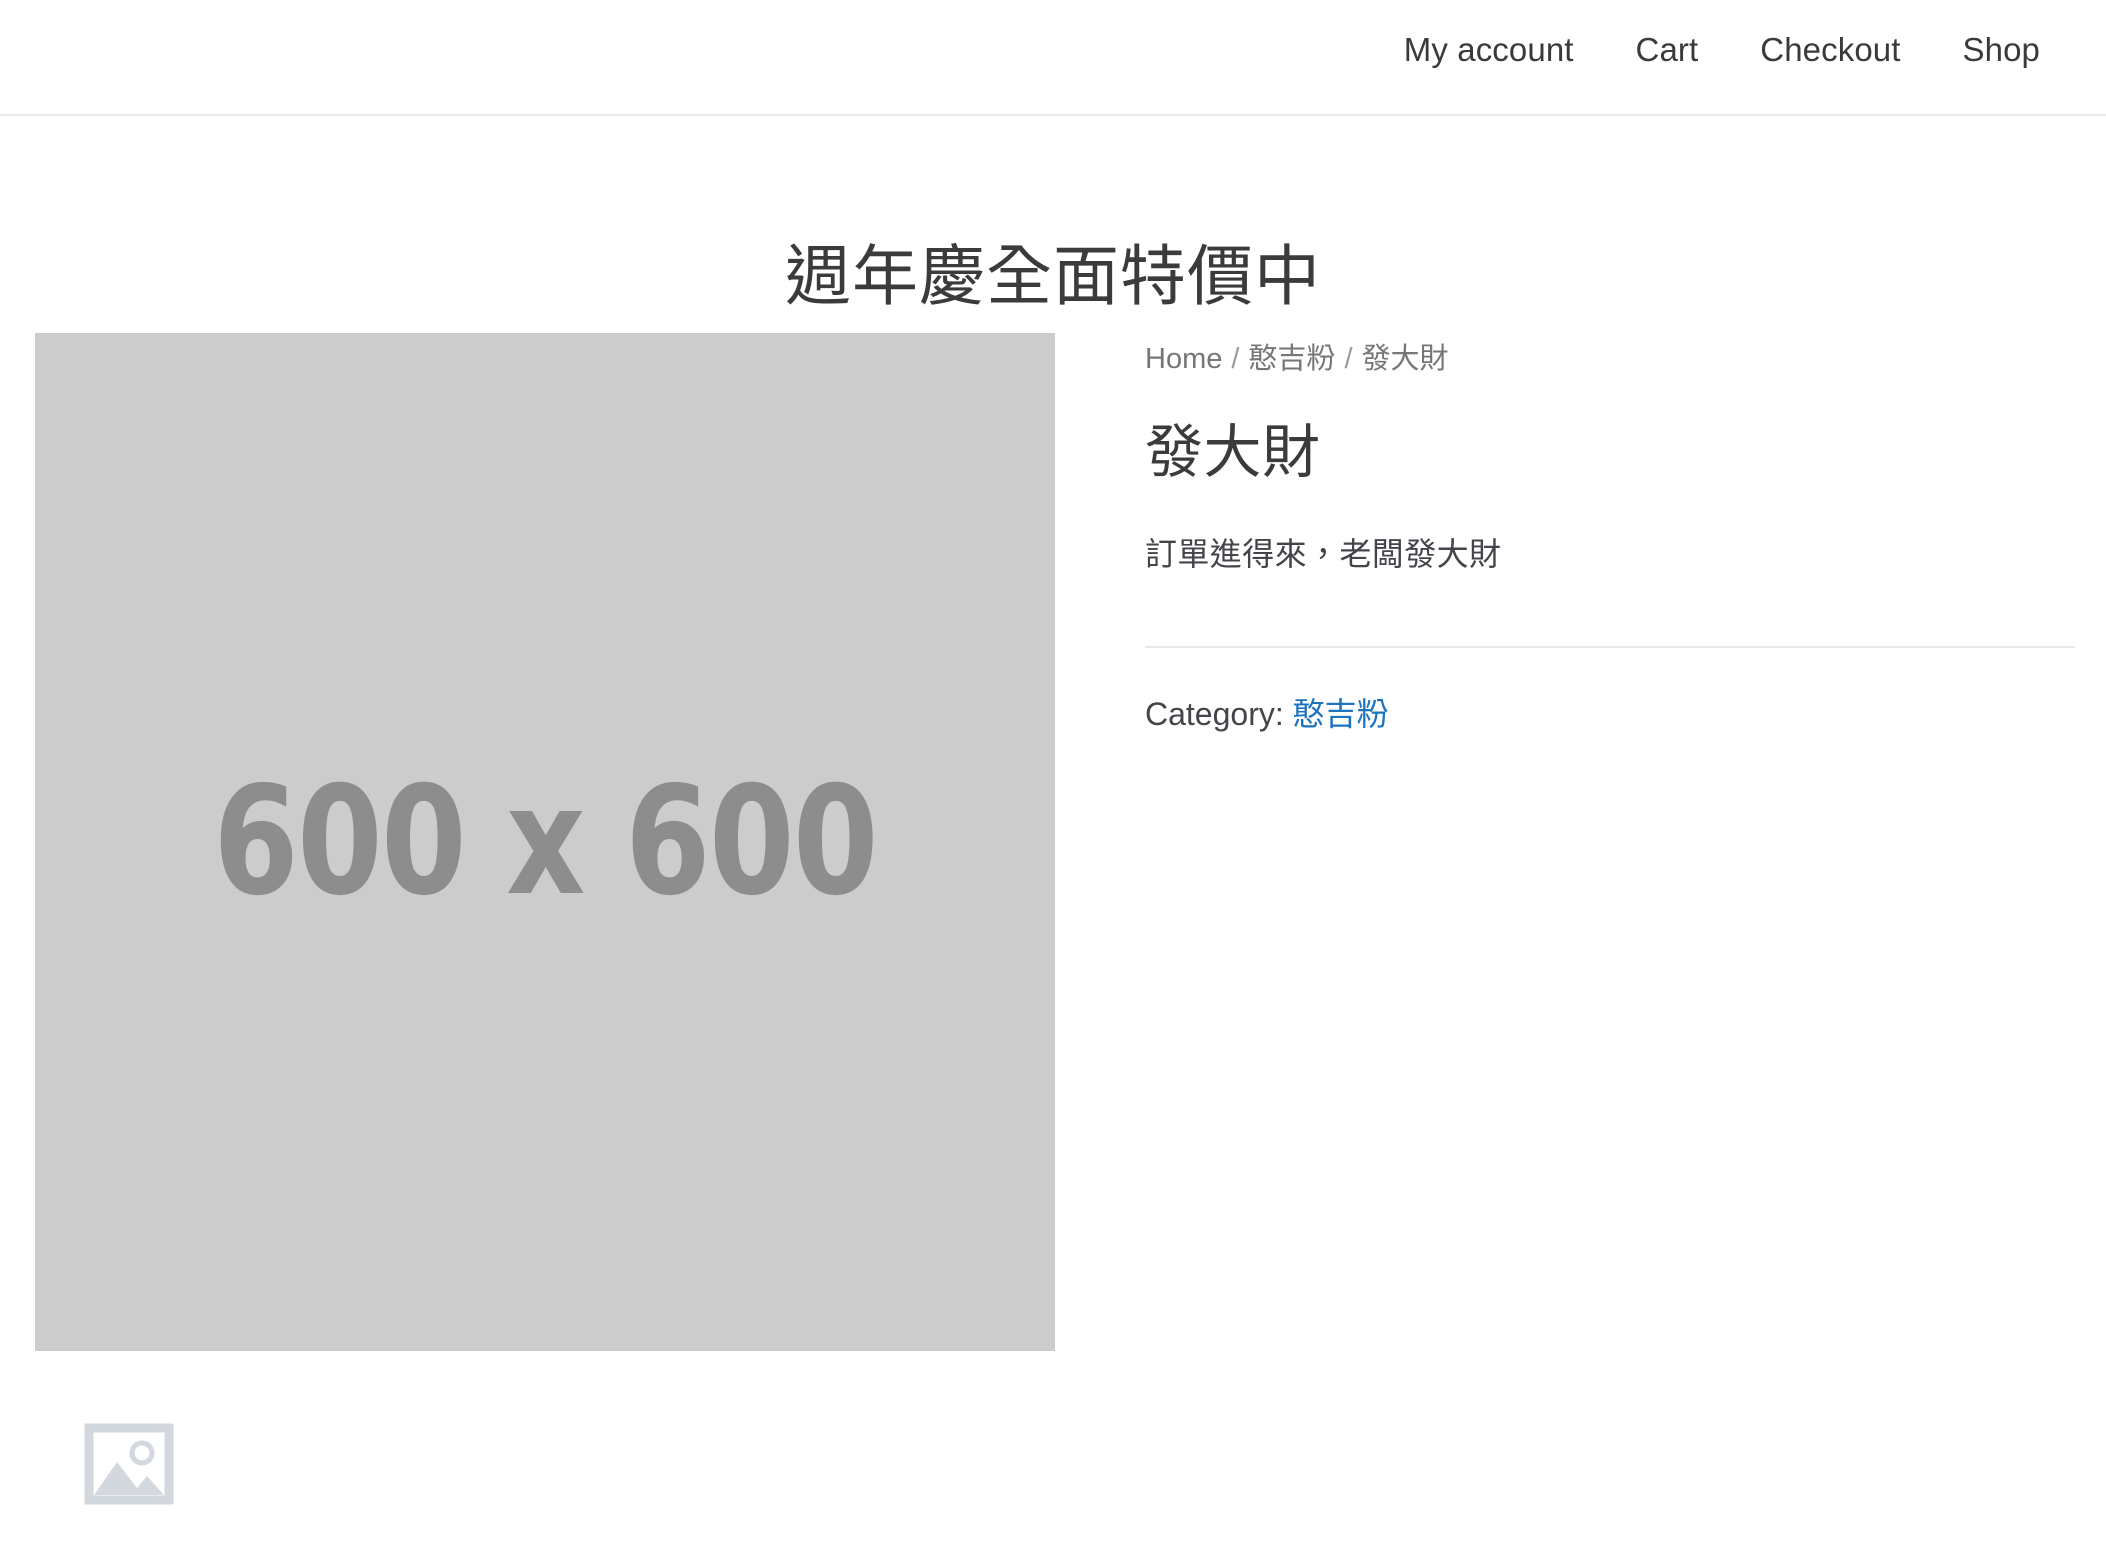 The width and height of the screenshot is (2106, 1556). I want to click on product-category-link: 憨吉粉, so click(1341, 714).